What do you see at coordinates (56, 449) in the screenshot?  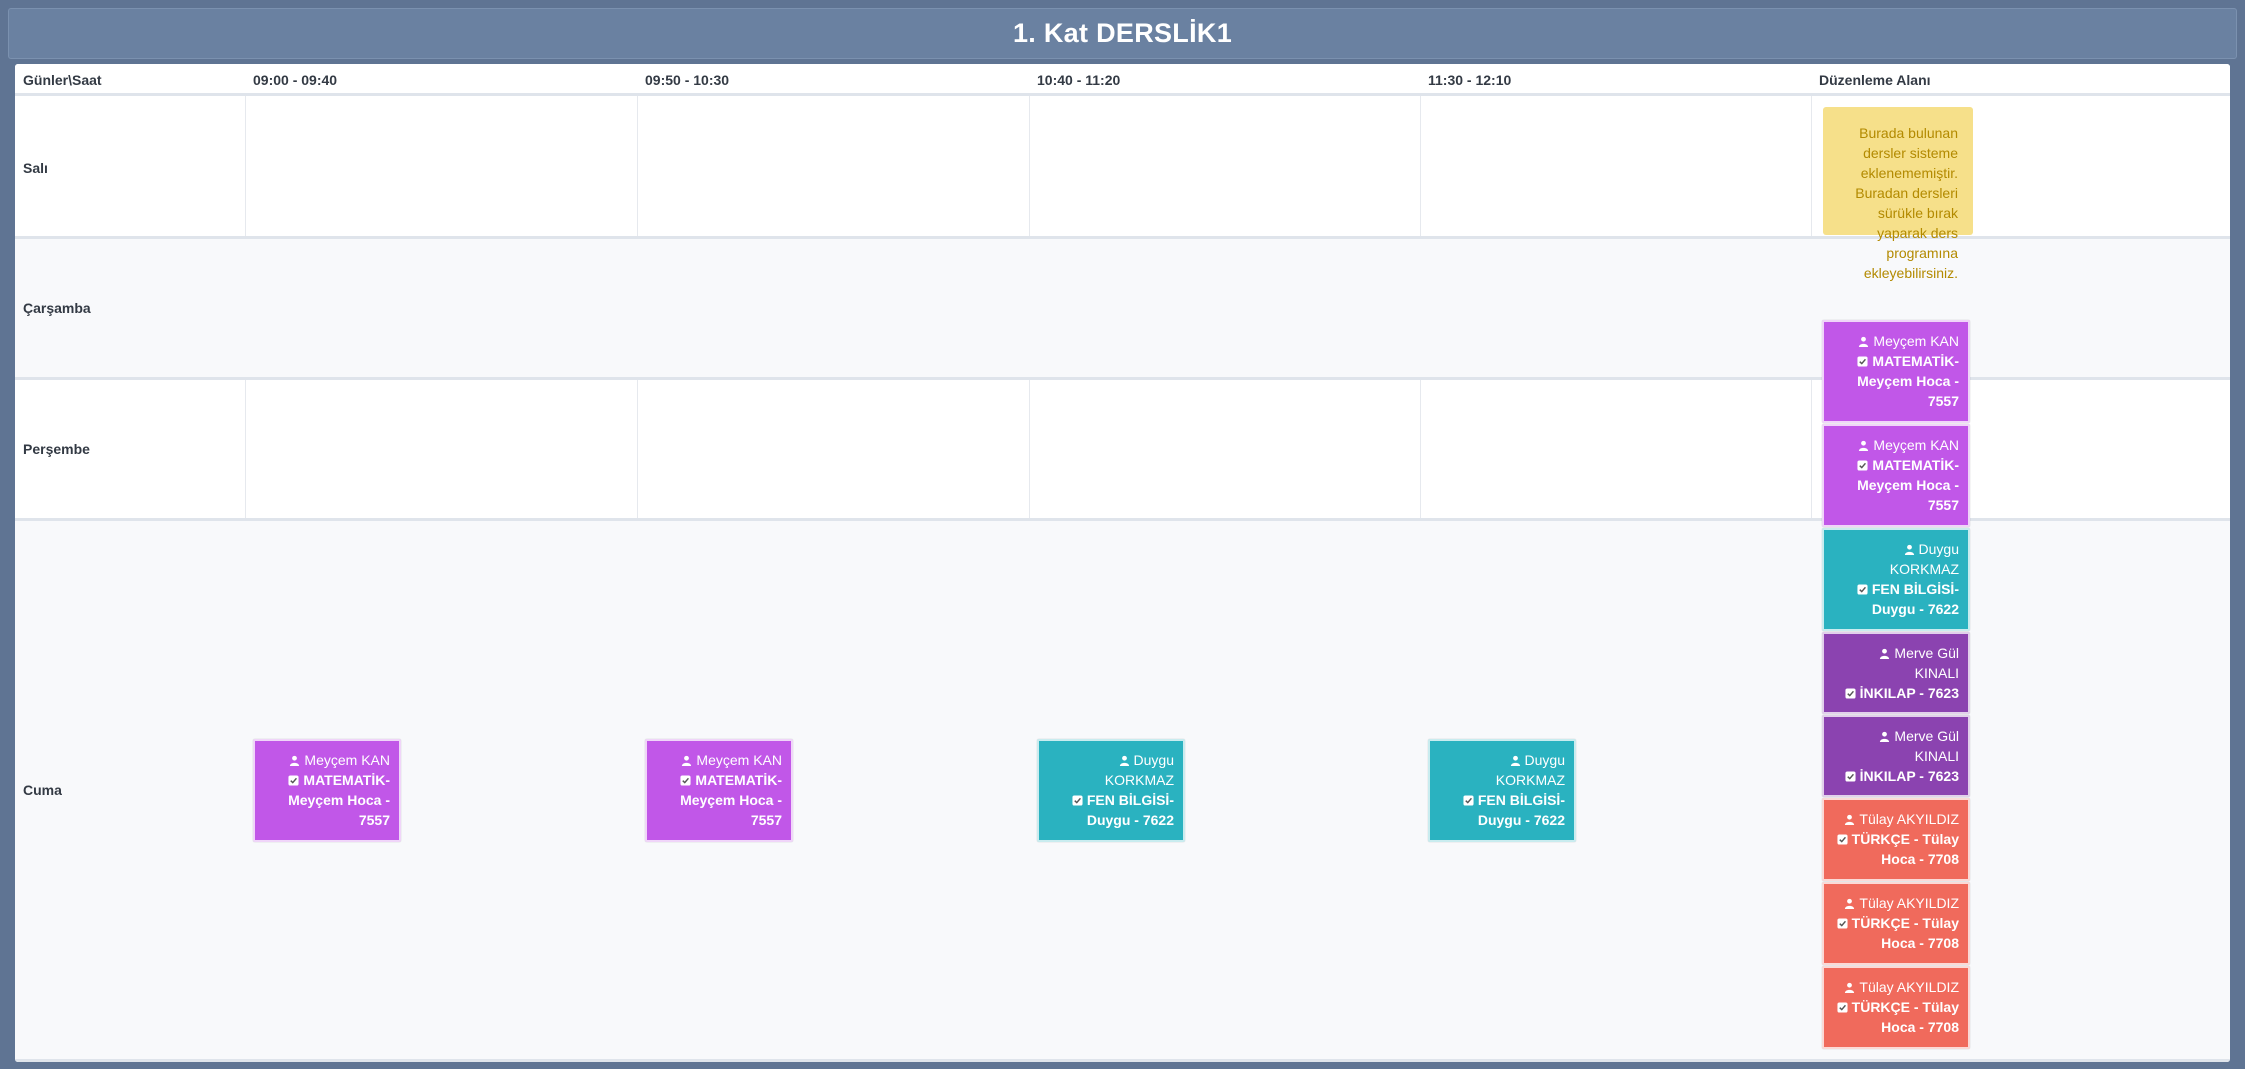 I see `day-label: Perşembe` at bounding box center [56, 449].